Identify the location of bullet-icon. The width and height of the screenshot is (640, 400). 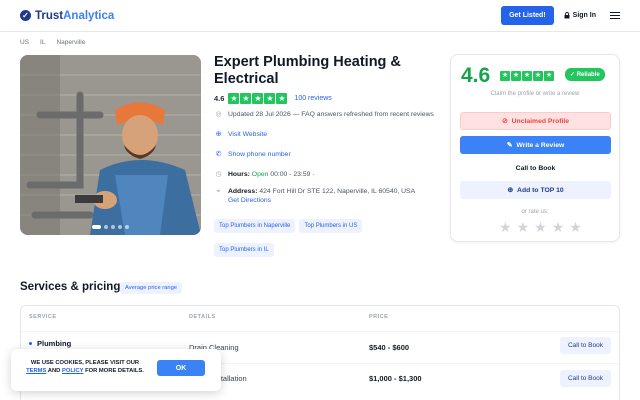
(30, 343).